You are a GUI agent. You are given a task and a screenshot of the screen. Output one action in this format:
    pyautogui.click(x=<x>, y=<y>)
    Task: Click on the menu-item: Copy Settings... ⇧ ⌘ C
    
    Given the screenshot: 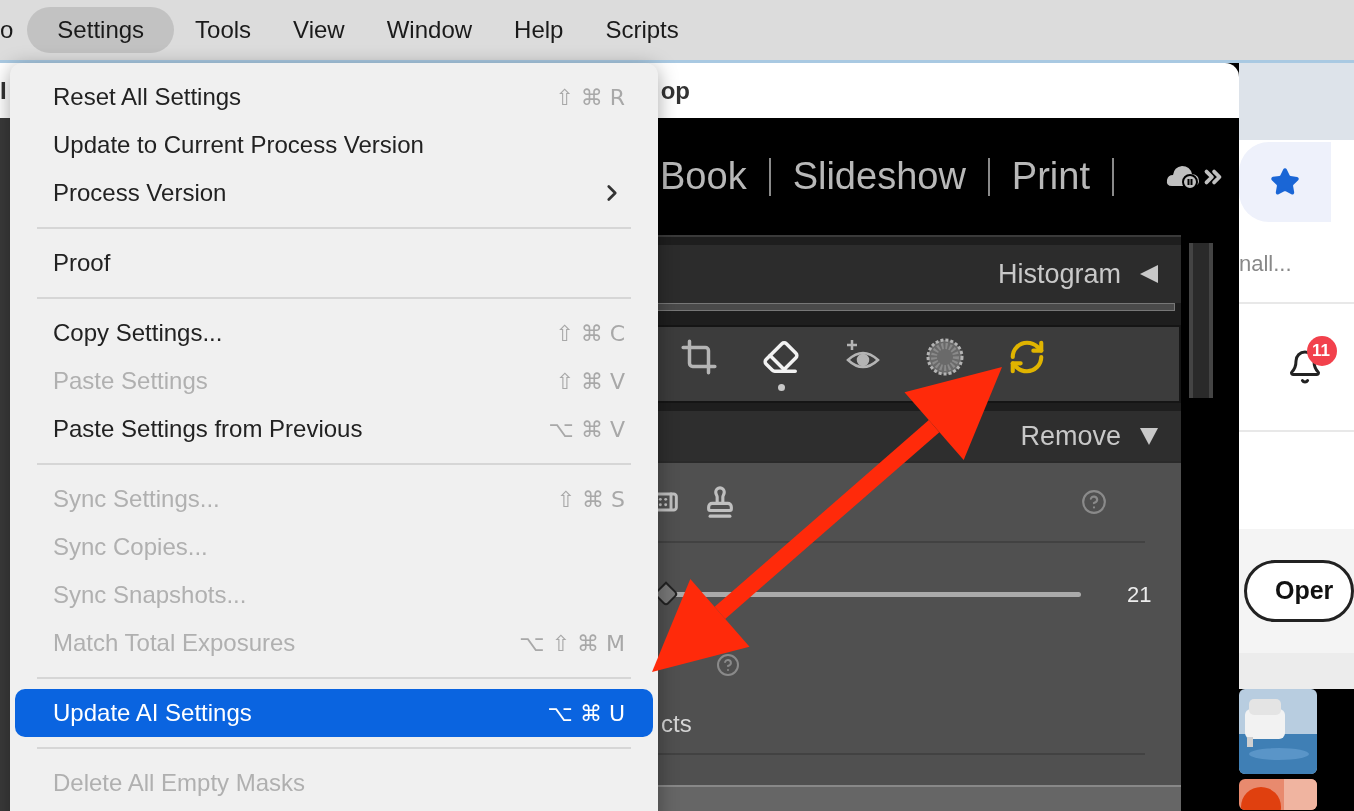 What is the action you would take?
    pyautogui.click(x=334, y=333)
    